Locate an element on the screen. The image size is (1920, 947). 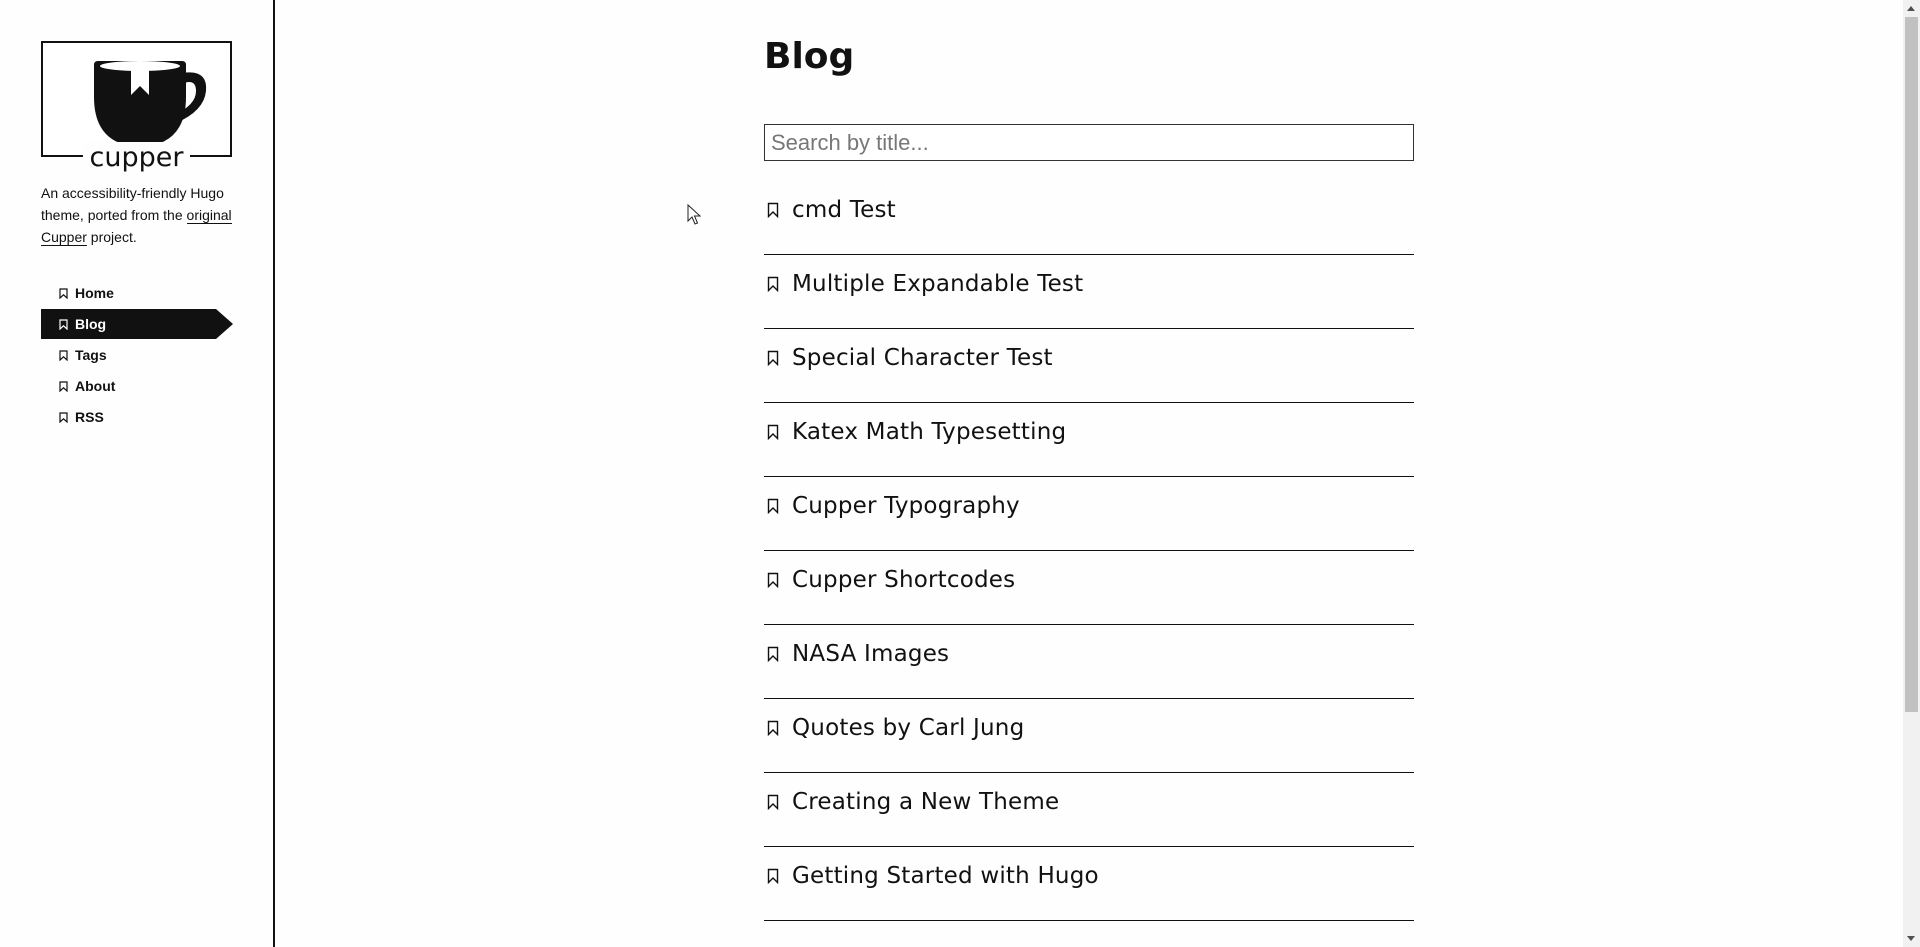
nav-label: Home is located at coordinates (94, 293).